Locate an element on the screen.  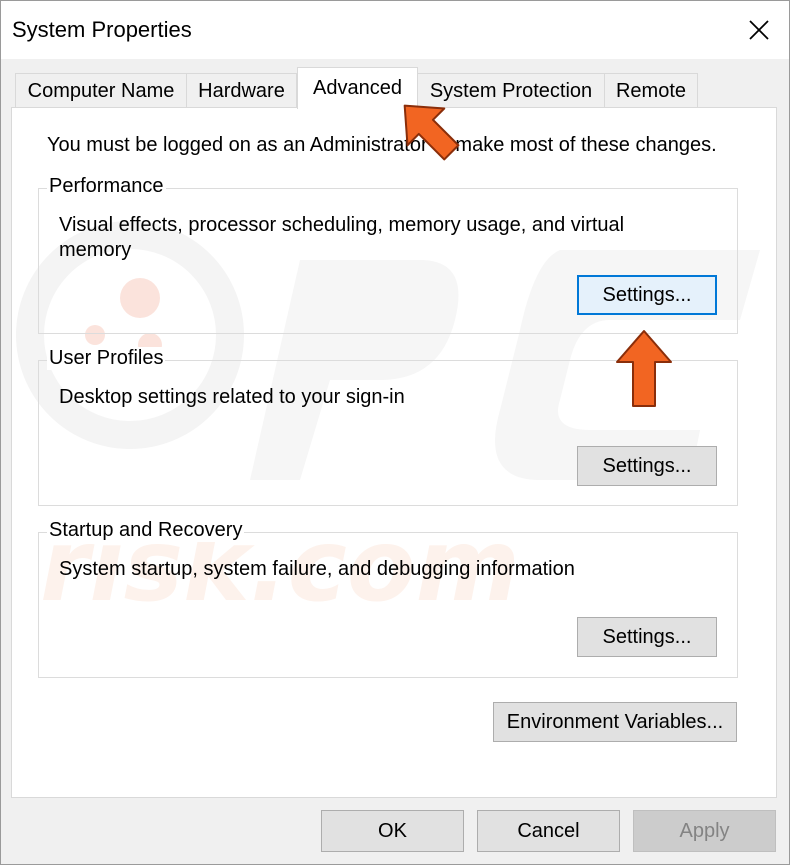
tab-advanced: Advanced is located at coordinates (357, 88).